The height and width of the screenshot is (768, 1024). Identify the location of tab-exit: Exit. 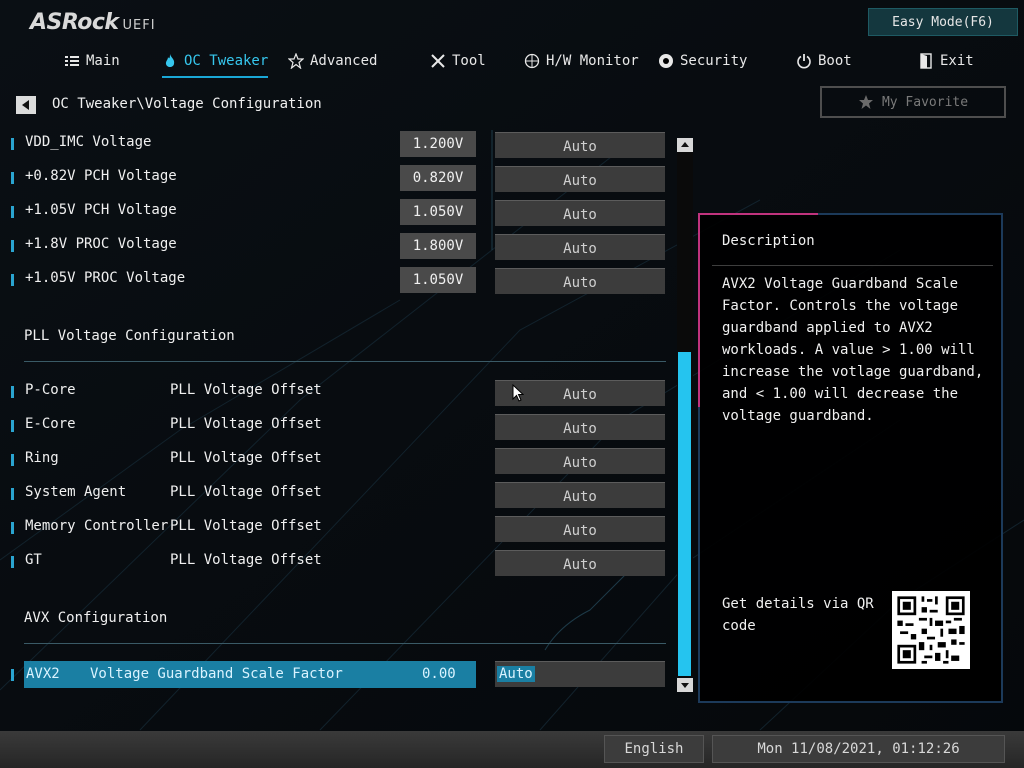
(946, 61).